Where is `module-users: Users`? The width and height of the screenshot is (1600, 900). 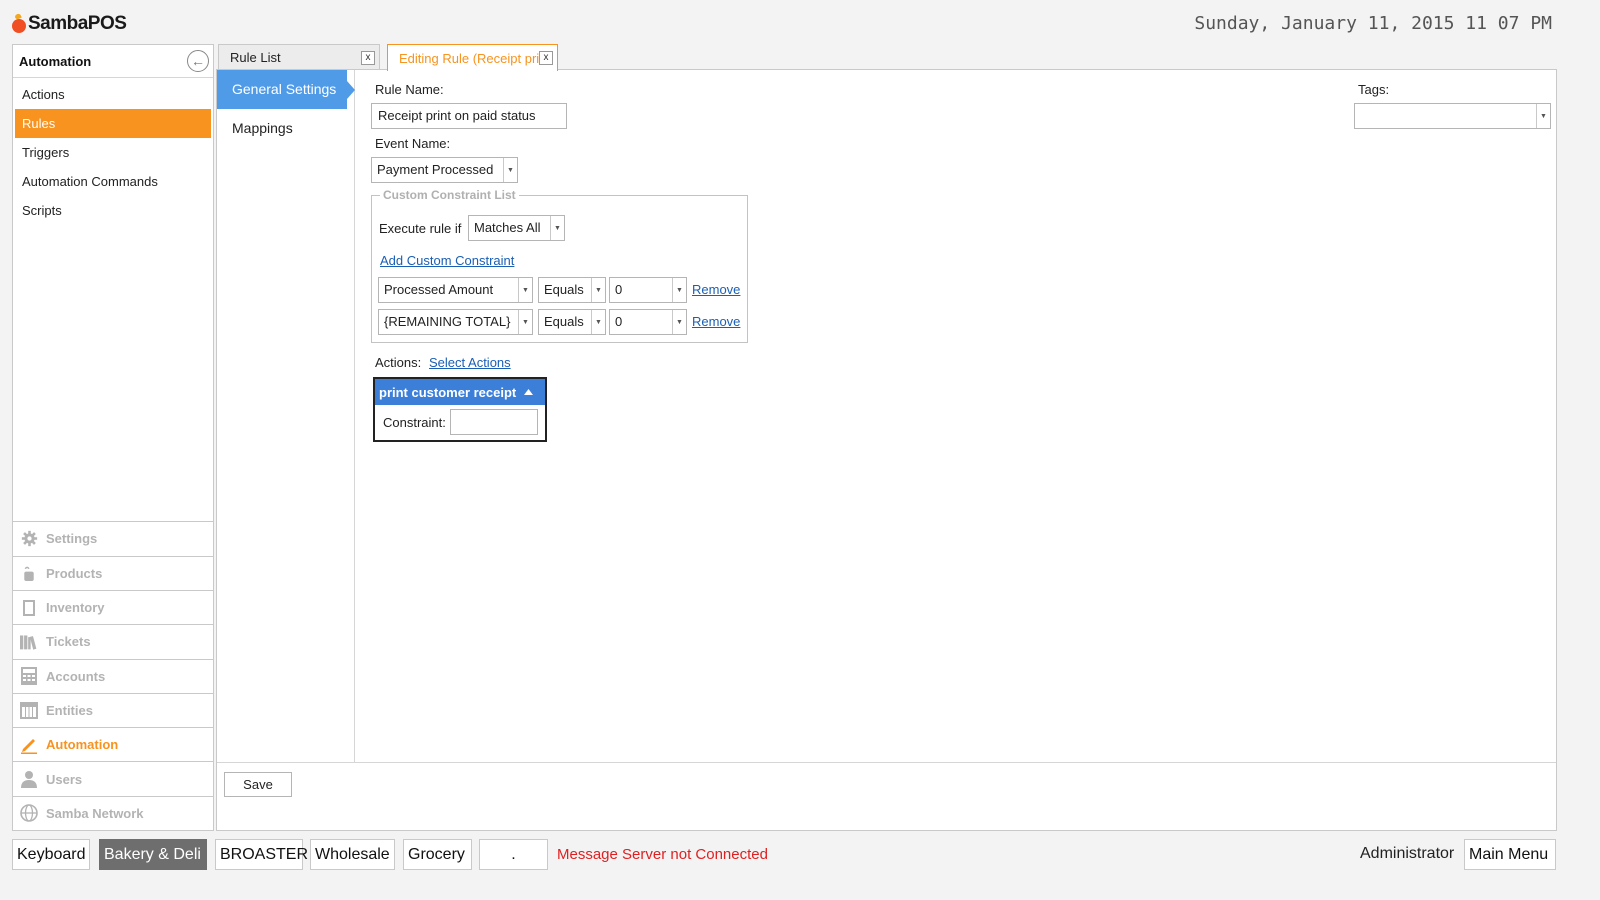 module-users: Users is located at coordinates (113, 778).